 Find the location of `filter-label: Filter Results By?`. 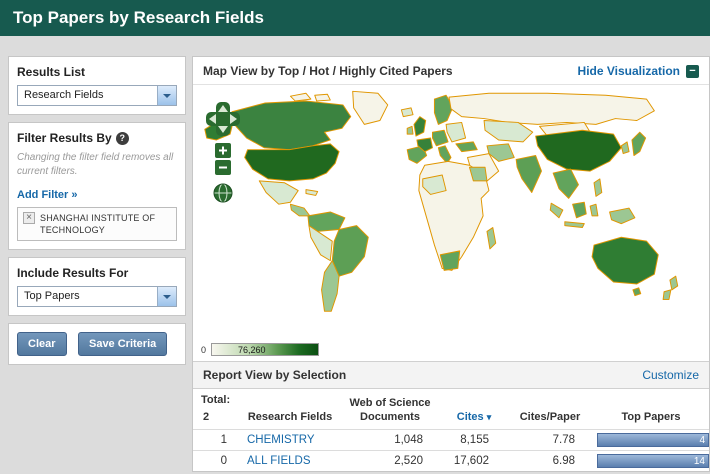

filter-label: Filter Results By? is located at coordinates (97, 138).